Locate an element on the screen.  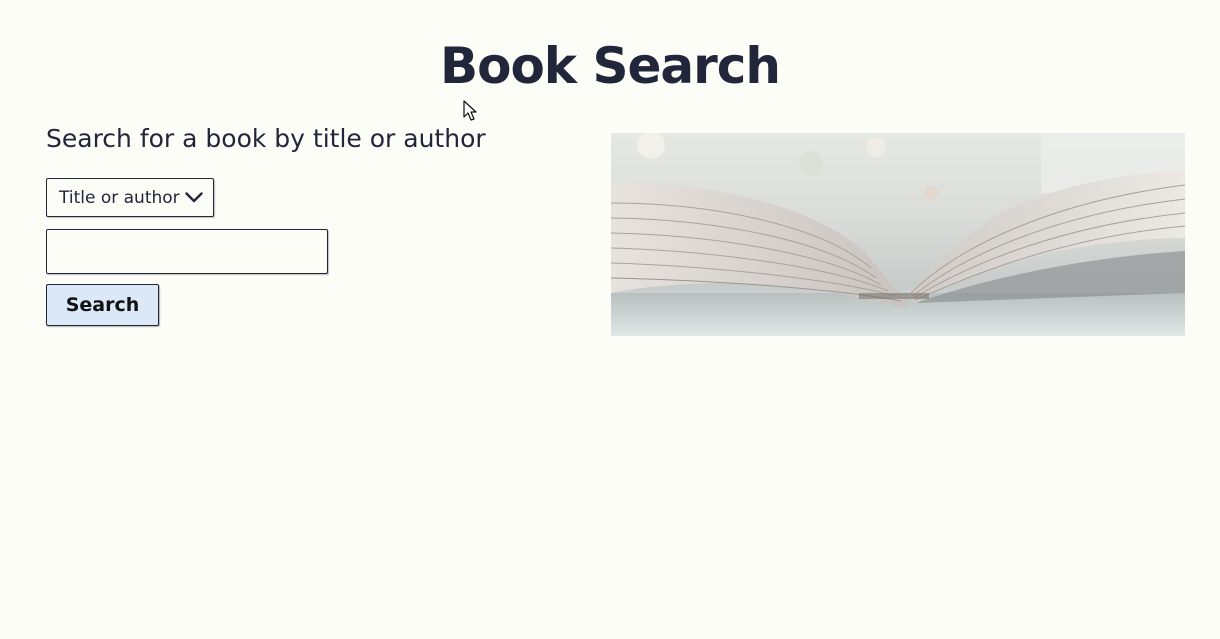
chevron-down-icon is located at coordinates (194, 198).